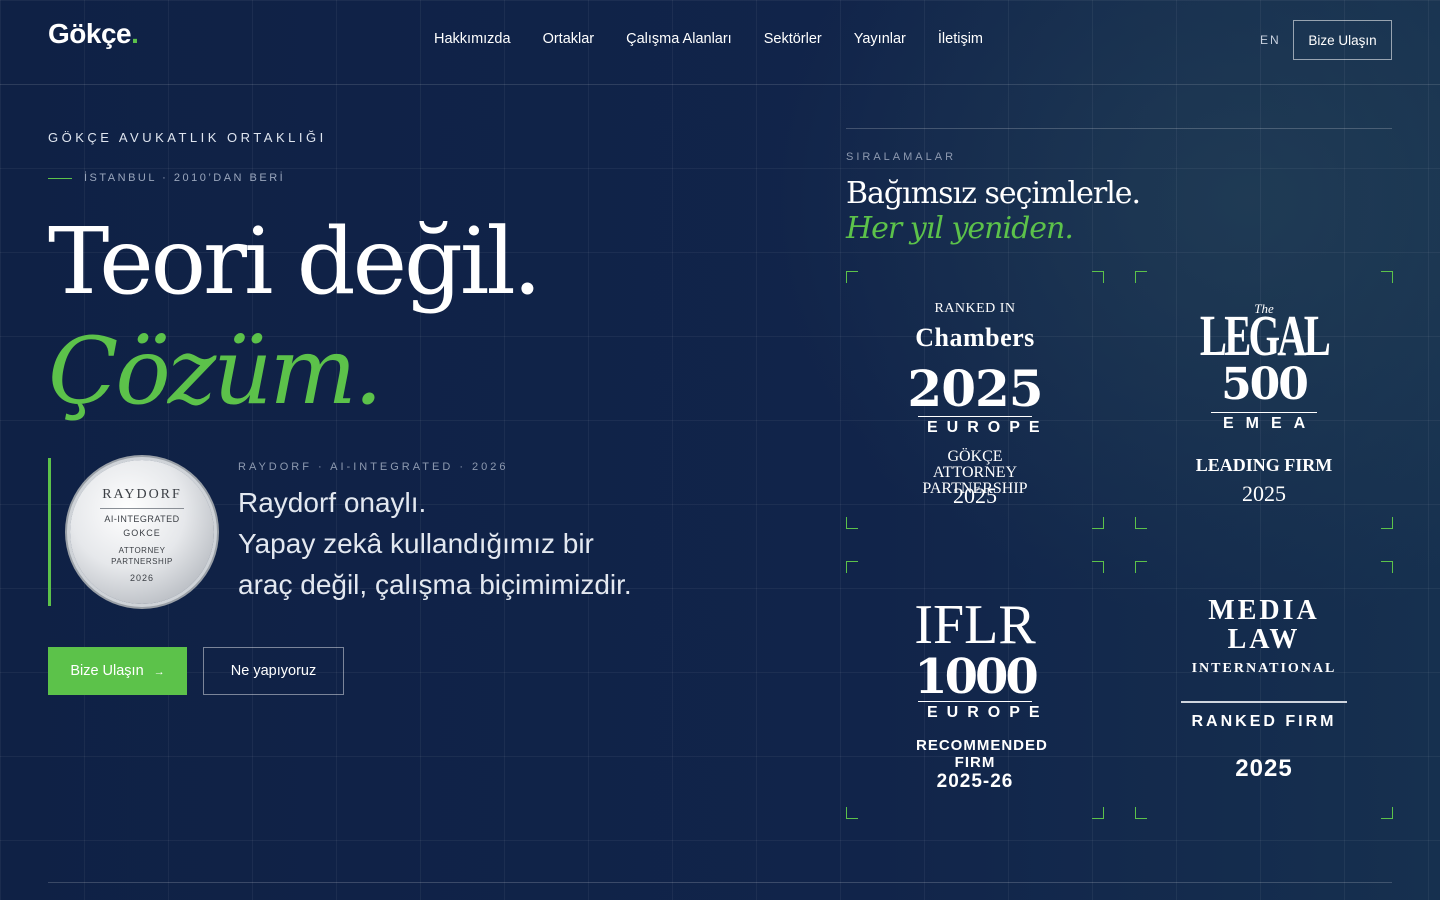  What do you see at coordinates (472, 39) in the screenshot?
I see `nav-item-hakkimizda: Hakkımızda` at bounding box center [472, 39].